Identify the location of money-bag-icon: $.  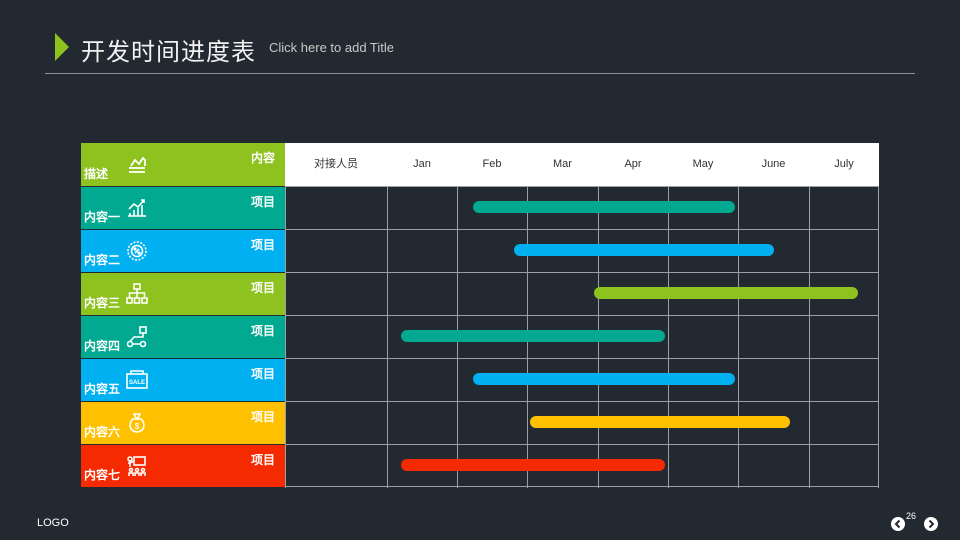
(137, 423).